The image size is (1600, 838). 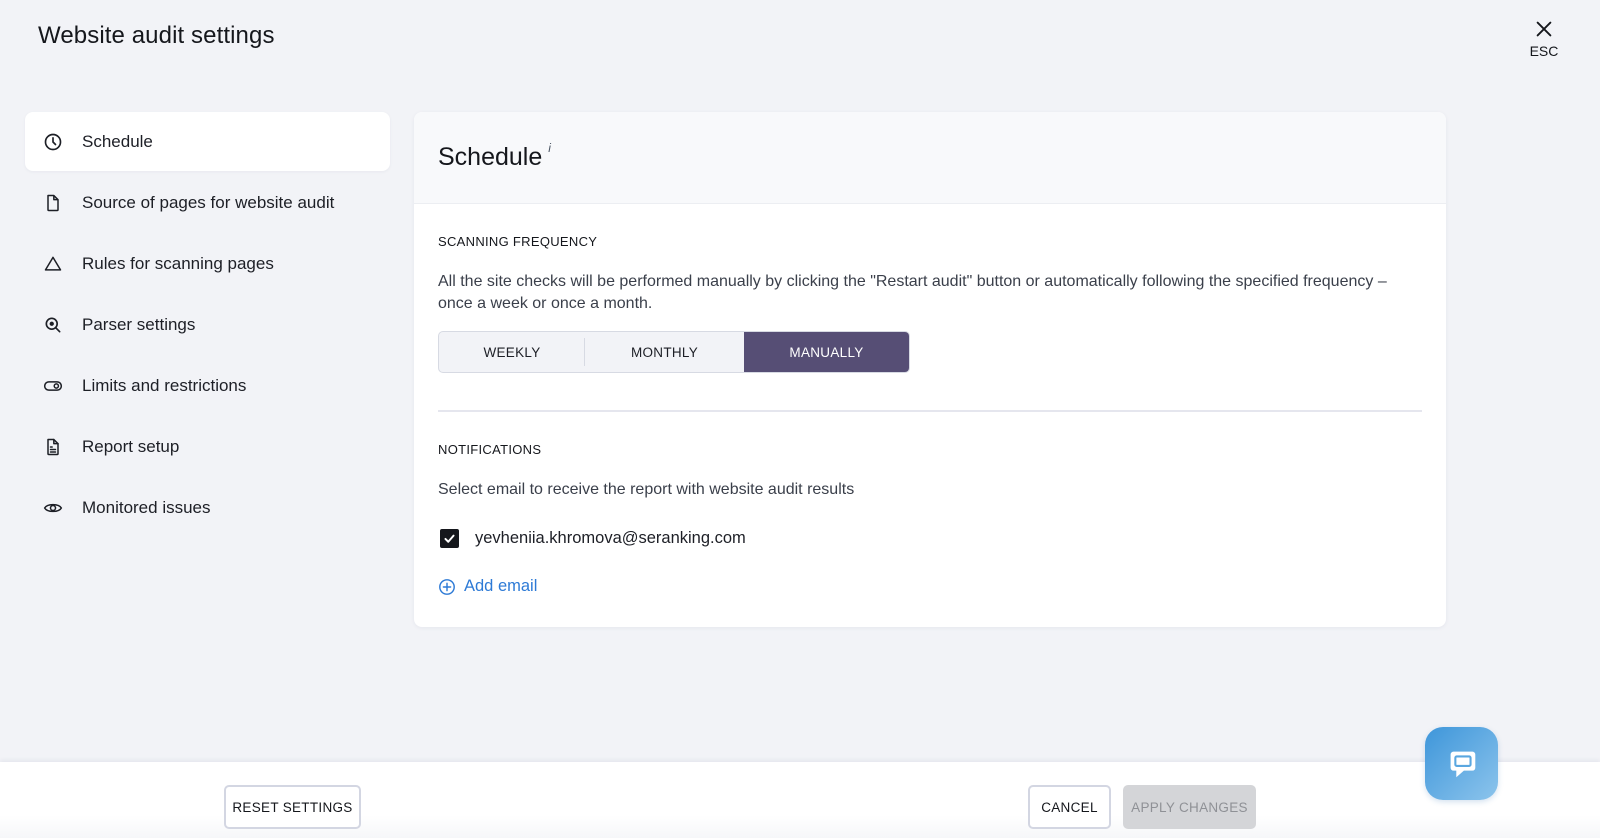 What do you see at coordinates (447, 586) in the screenshot?
I see `plus-circle-icon` at bounding box center [447, 586].